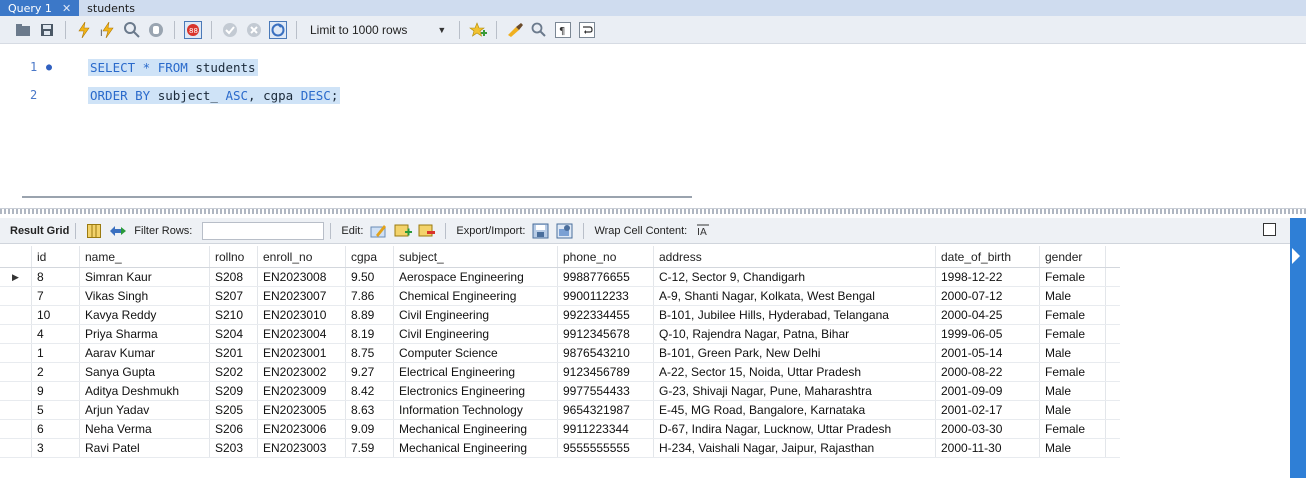 Image resolution: width=1306 pixels, height=478 pixels. What do you see at coordinates (606, 256) in the screenshot?
I see `column-header: phone_no` at bounding box center [606, 256].